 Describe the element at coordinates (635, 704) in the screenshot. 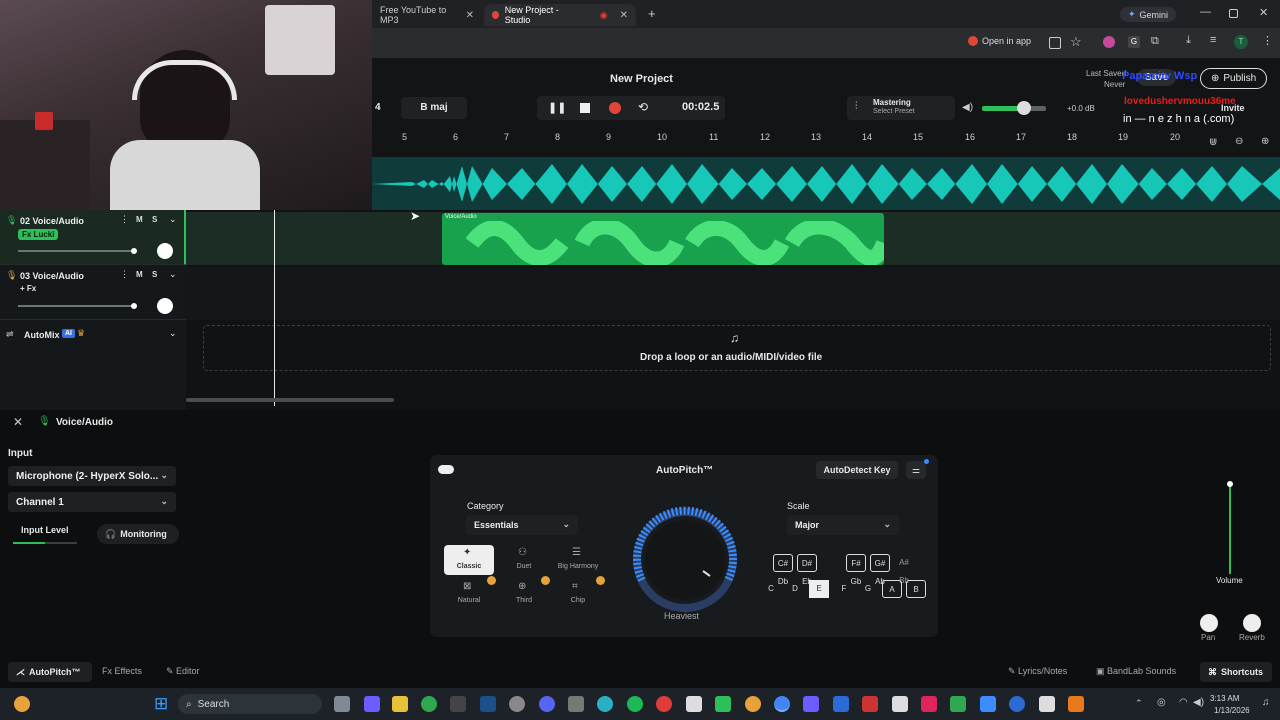

I see `spotify-icon` at that location.